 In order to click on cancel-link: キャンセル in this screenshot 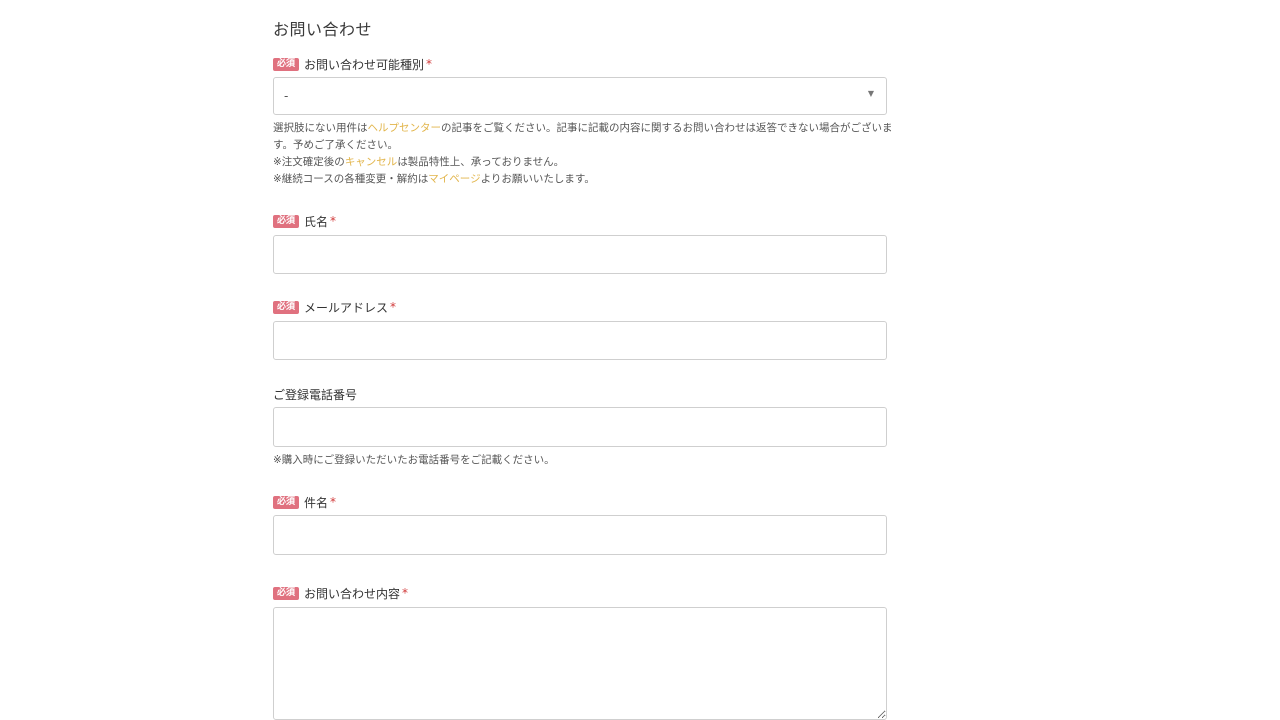, I will do `click(371, 162)`.